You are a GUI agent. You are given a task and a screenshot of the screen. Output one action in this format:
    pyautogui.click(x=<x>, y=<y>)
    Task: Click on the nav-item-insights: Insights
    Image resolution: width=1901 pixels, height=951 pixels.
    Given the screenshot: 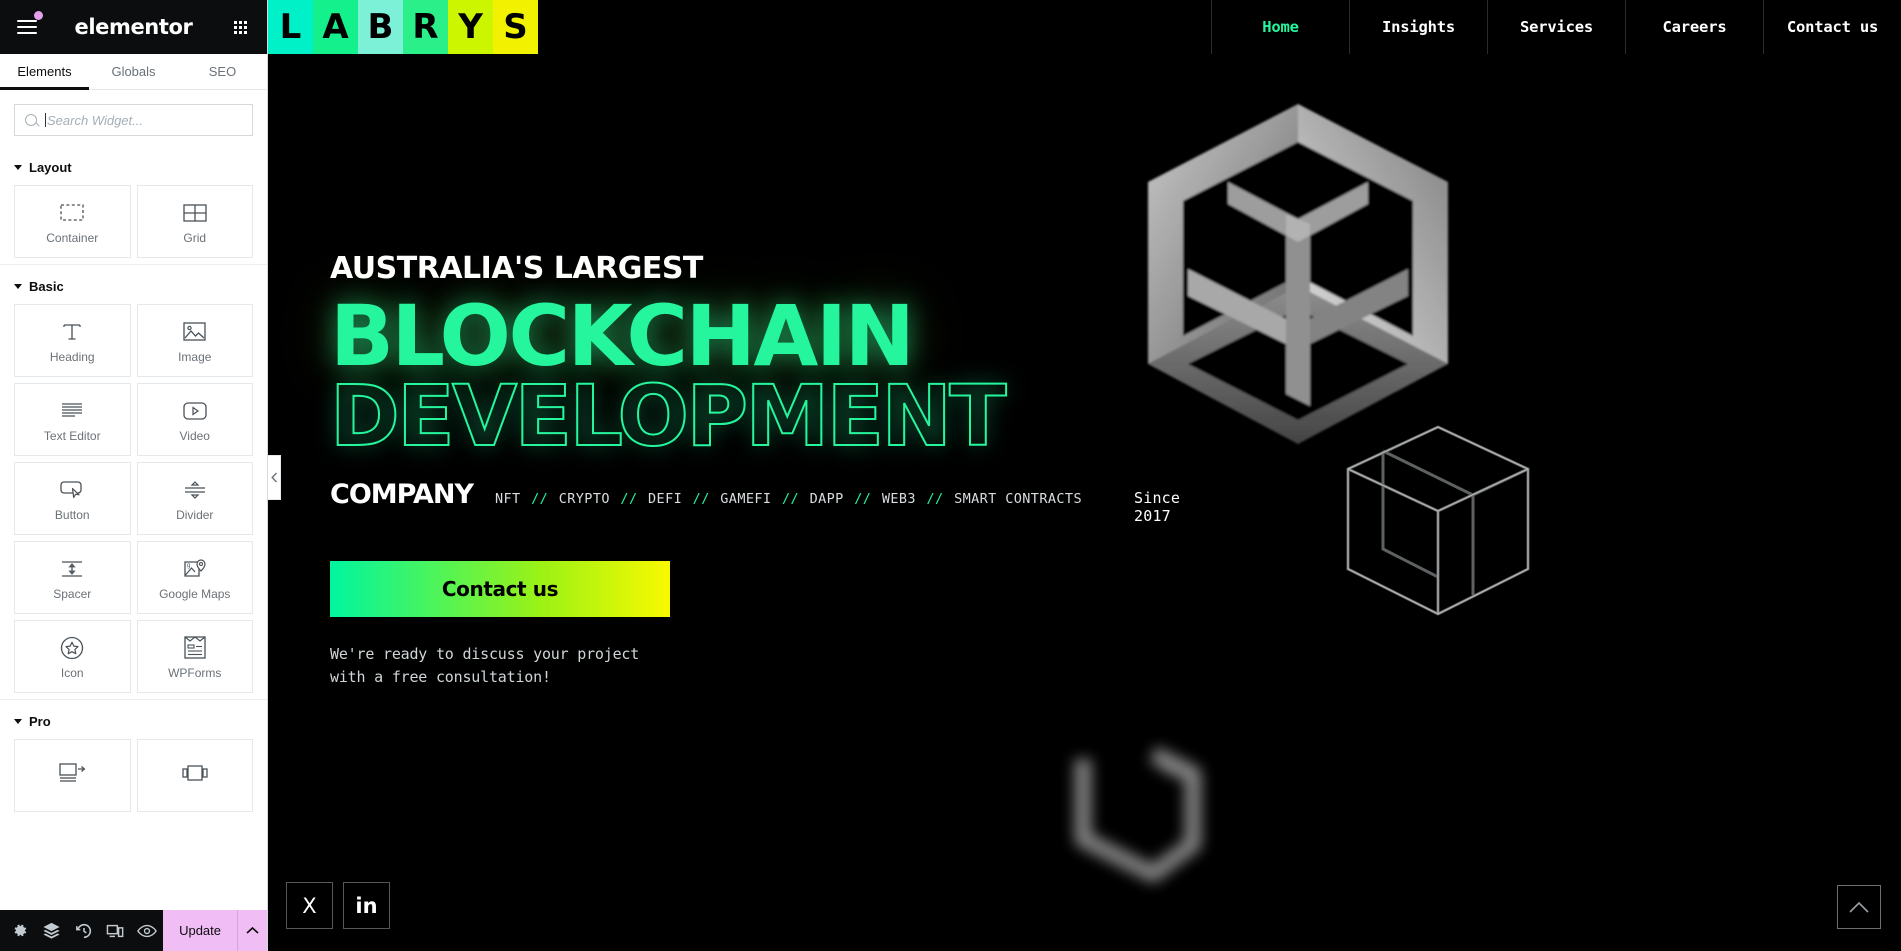 What is the action you would take?
    pyautogui.click(x=1418, y=27)
    